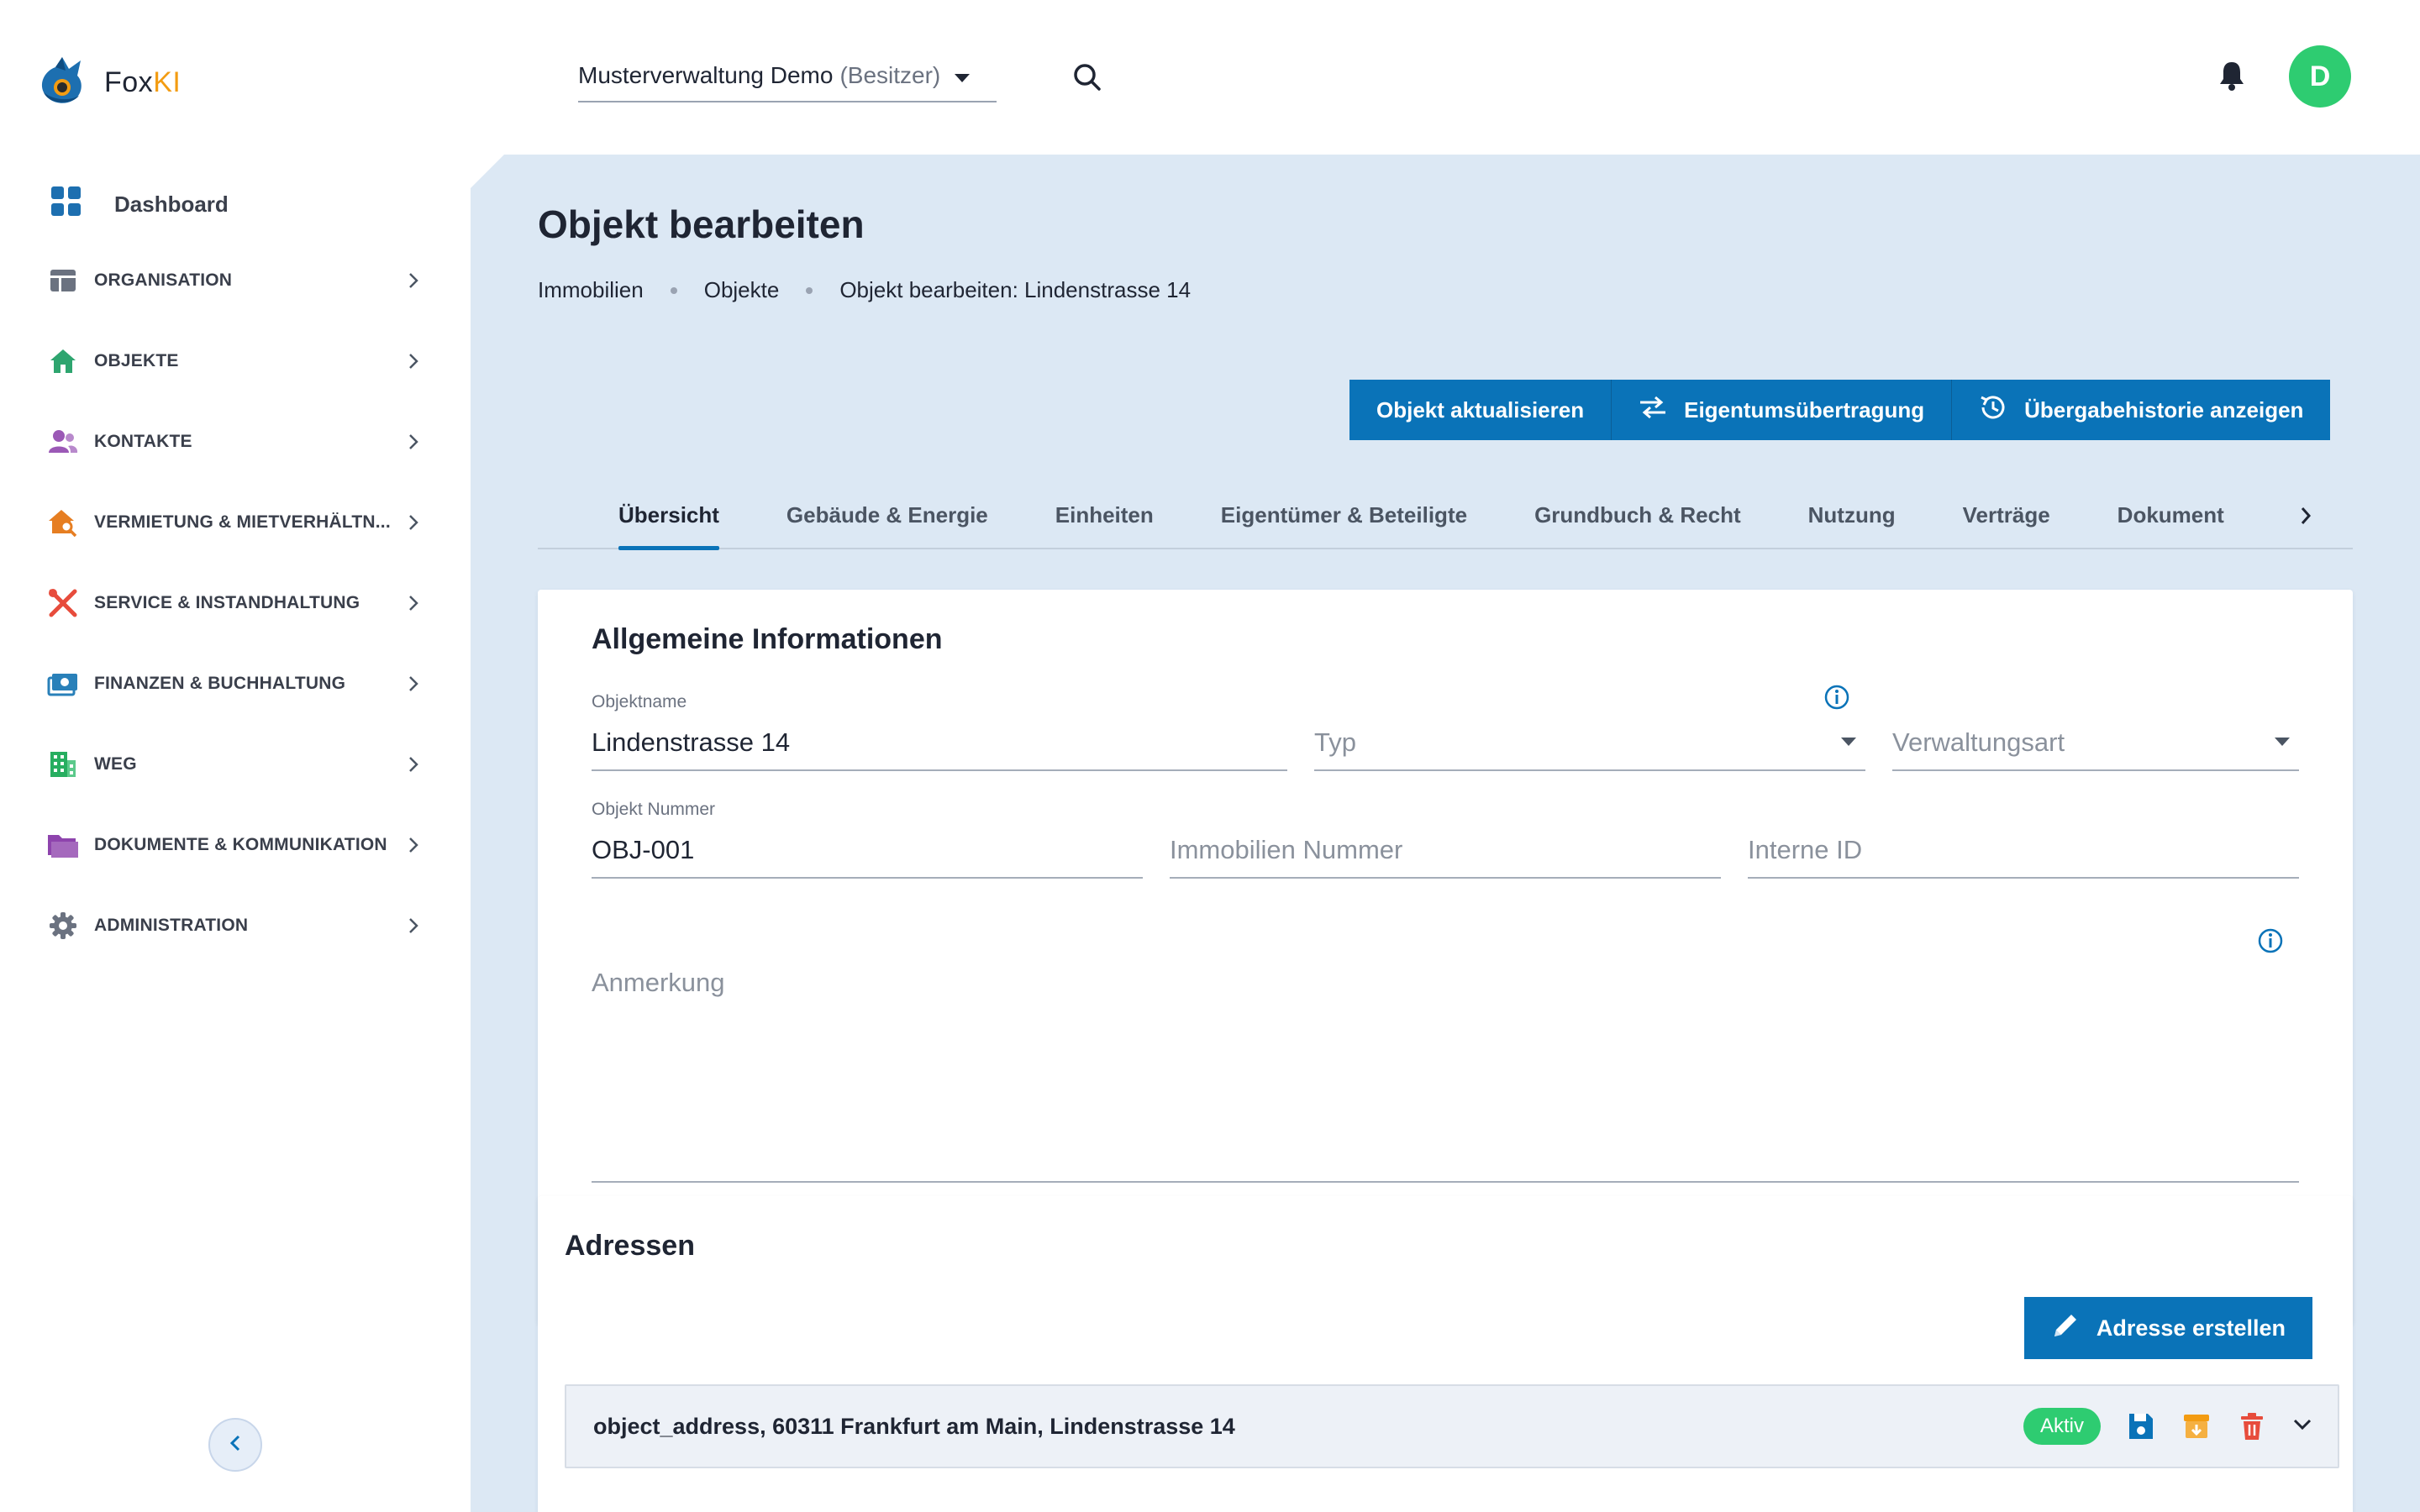 This screenshot has width=2420, height=1512. Describe the element at coordinates (235, 280) in the screenshot. I see `sidebar-item-organisation: ORGANISATION` at that location.